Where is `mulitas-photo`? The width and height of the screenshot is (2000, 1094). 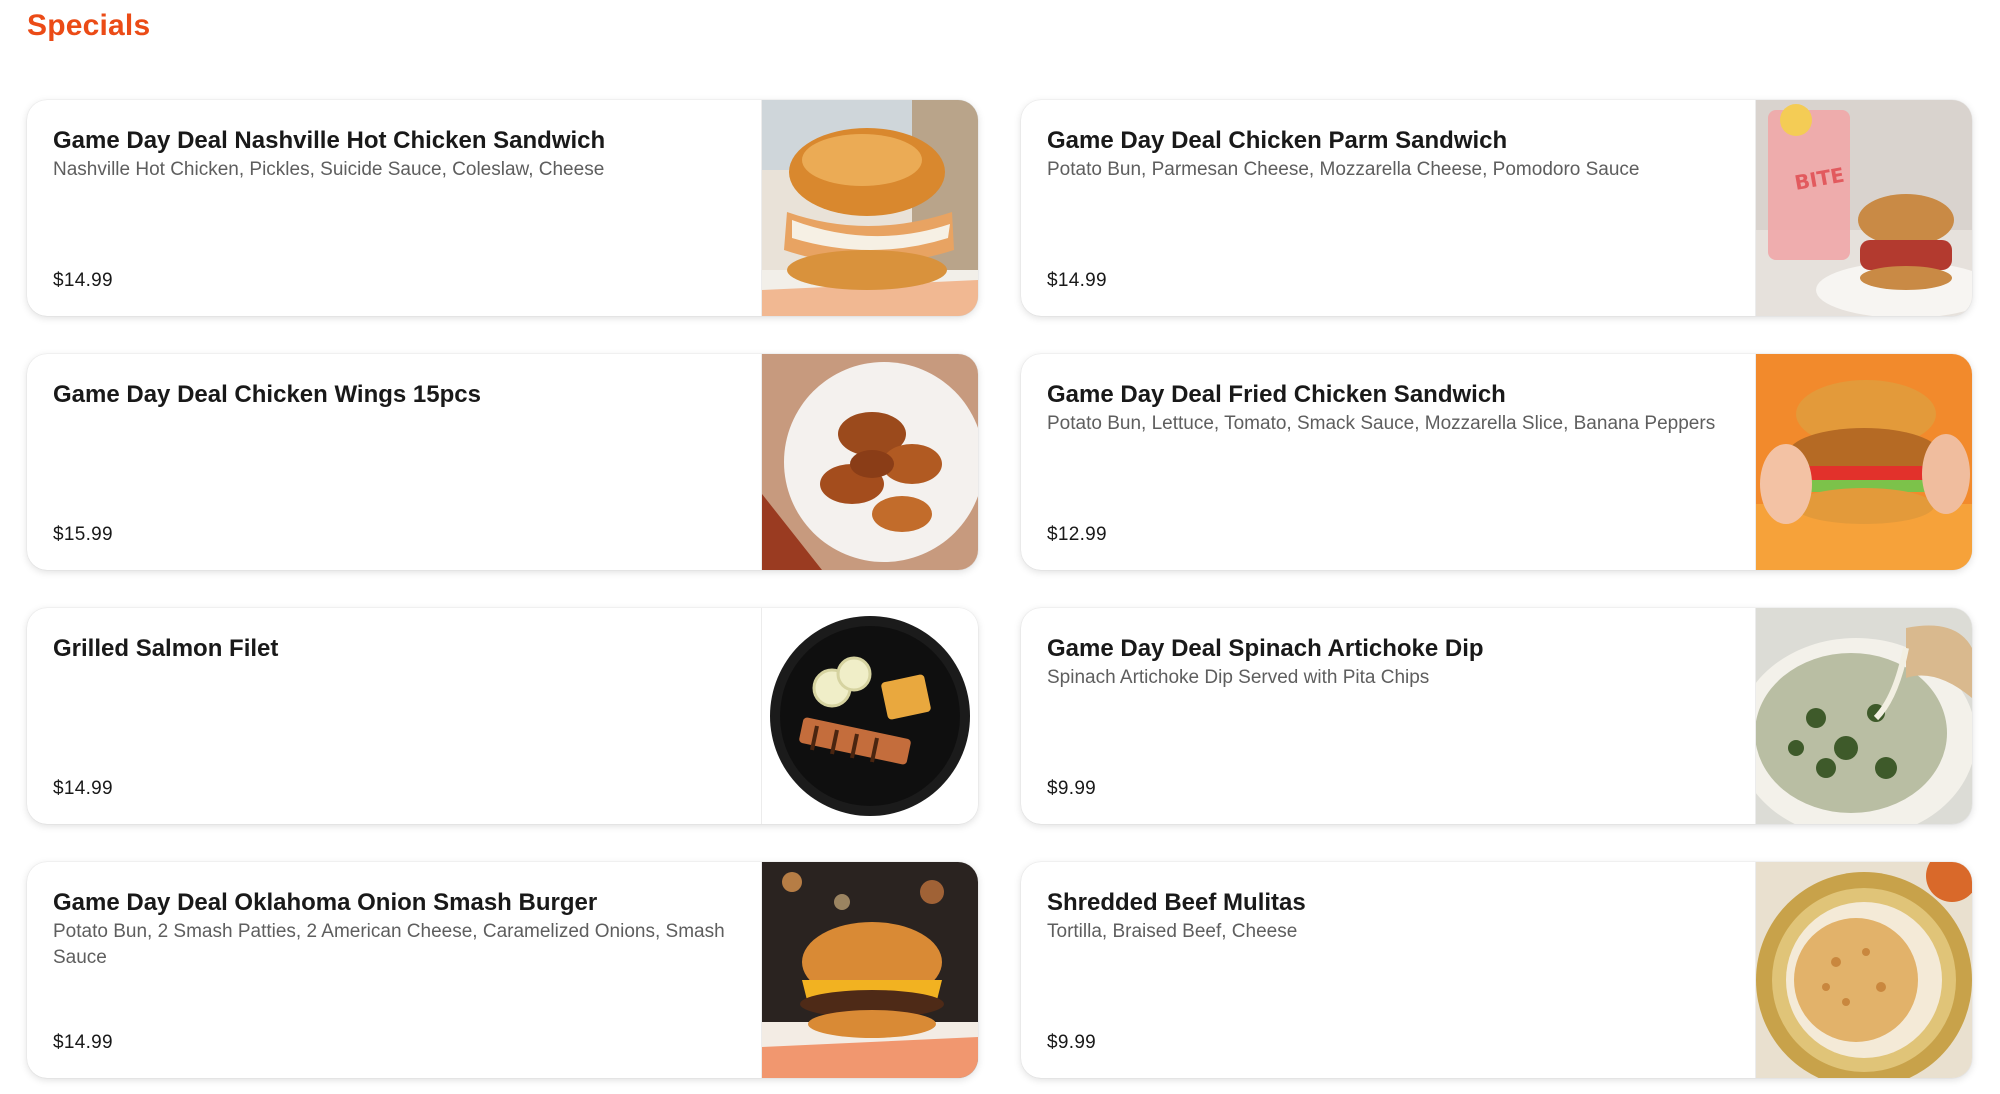
mulitas-photo is located at coordinates (1863, 970).